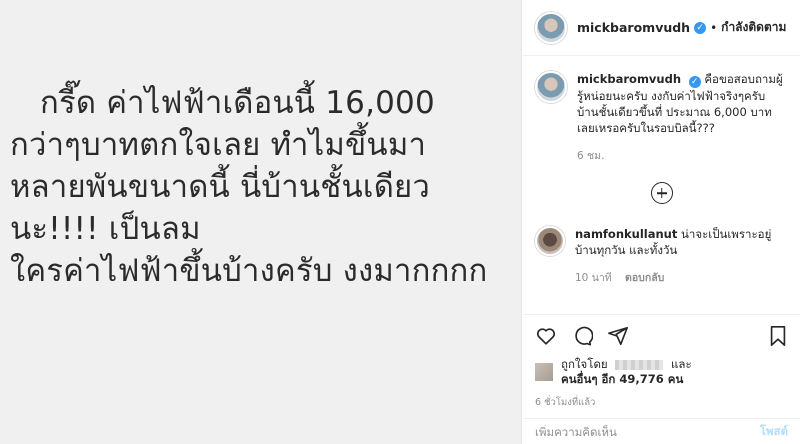 The height and width of the screenshot is (444, 800). Describe the element at coordinates (218, 145) in the screenshot. I see `post-line-2: กว่าๆบาทตกใจเลย ทำไมขึ้นมา` at that location.